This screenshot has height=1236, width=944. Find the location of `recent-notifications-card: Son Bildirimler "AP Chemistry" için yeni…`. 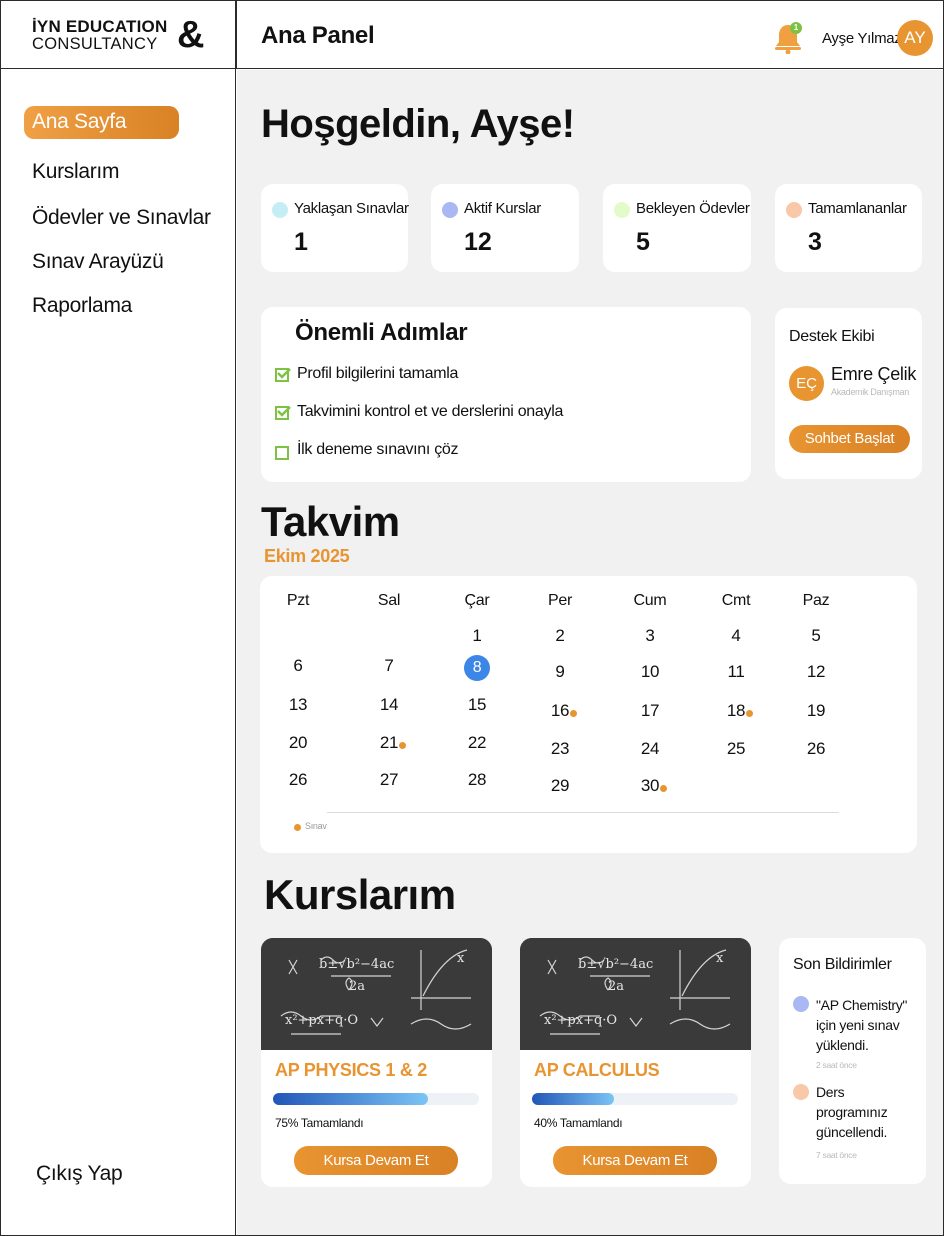

recent-notifications-card: Son Bildirimler "AP Chemistry" için yeni… is located at coordinates (852, 1061).